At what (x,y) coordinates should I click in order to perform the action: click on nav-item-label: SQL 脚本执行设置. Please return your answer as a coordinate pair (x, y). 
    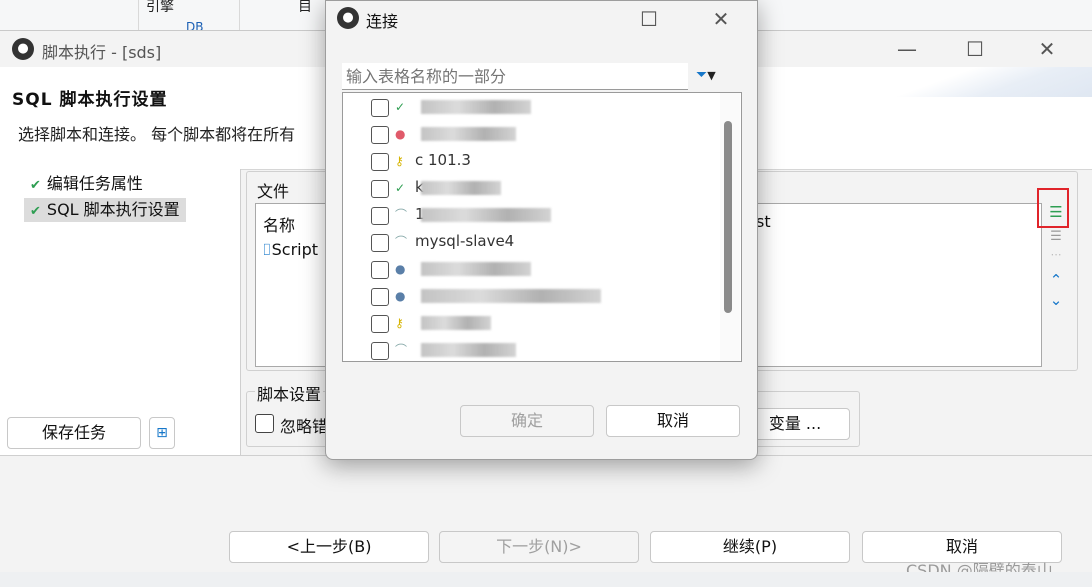
    Looking at the image, I should click on (113, 209).